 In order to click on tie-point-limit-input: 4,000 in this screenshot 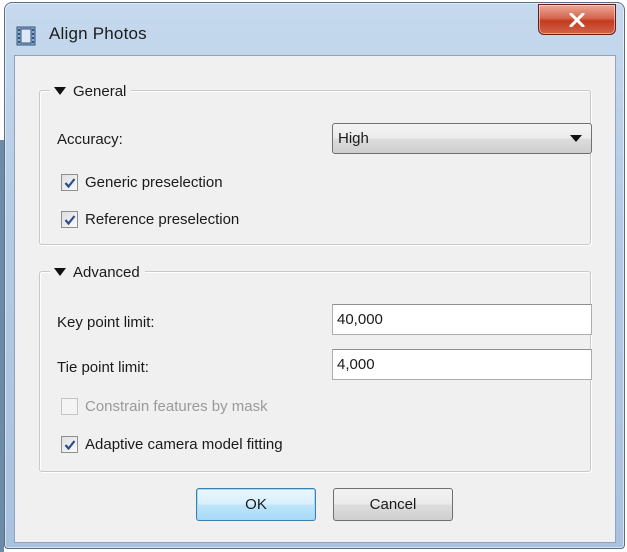, I will do `click(462, 364)`.